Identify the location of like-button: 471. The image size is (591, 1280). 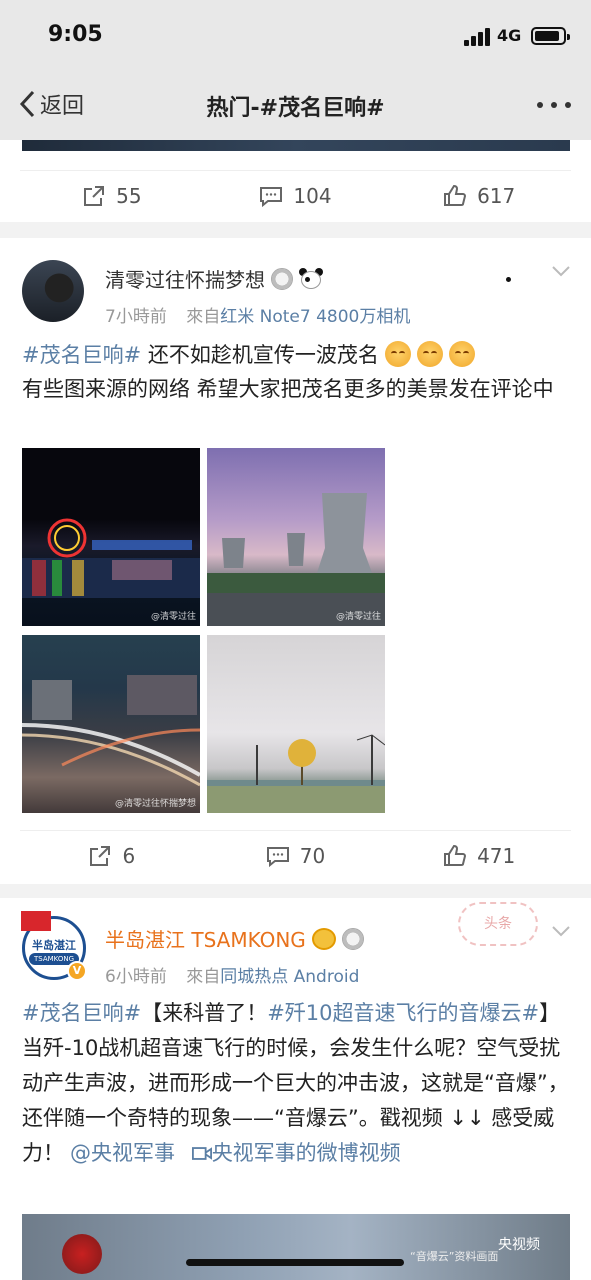
(479, 855).